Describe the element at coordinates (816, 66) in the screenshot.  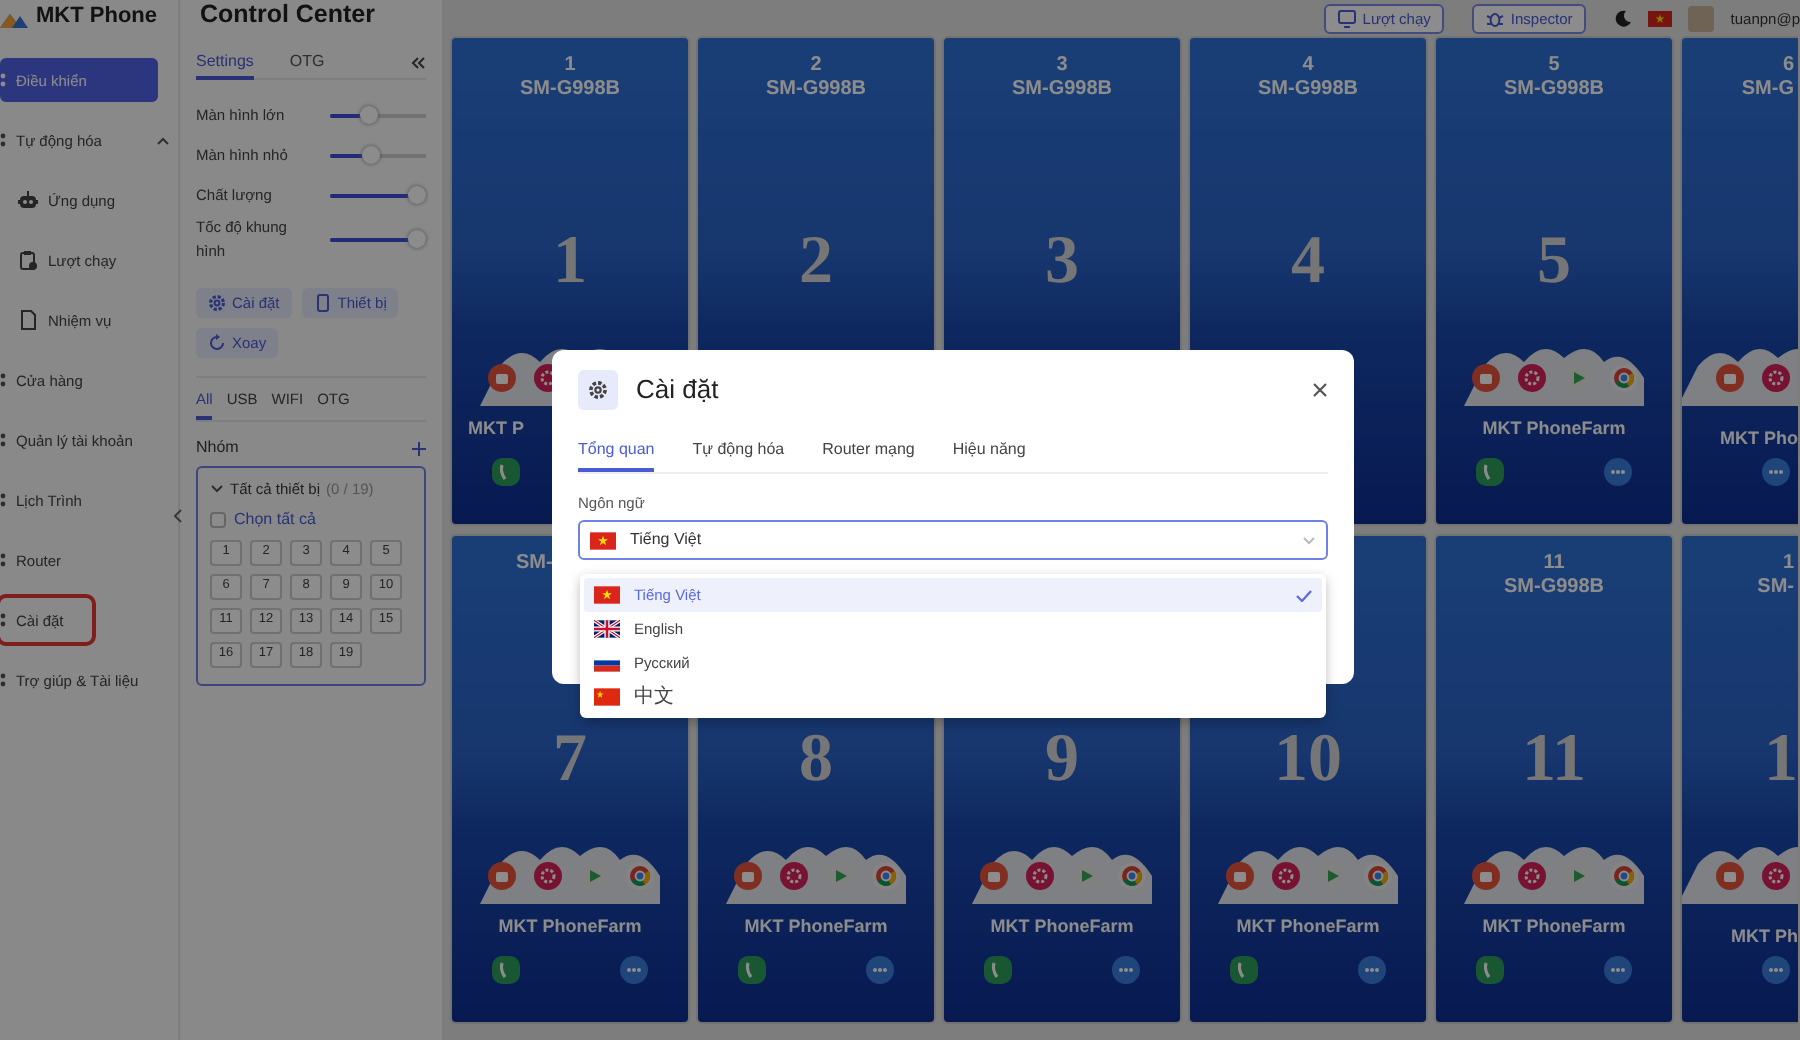
I see `device-number: 2` at that location.